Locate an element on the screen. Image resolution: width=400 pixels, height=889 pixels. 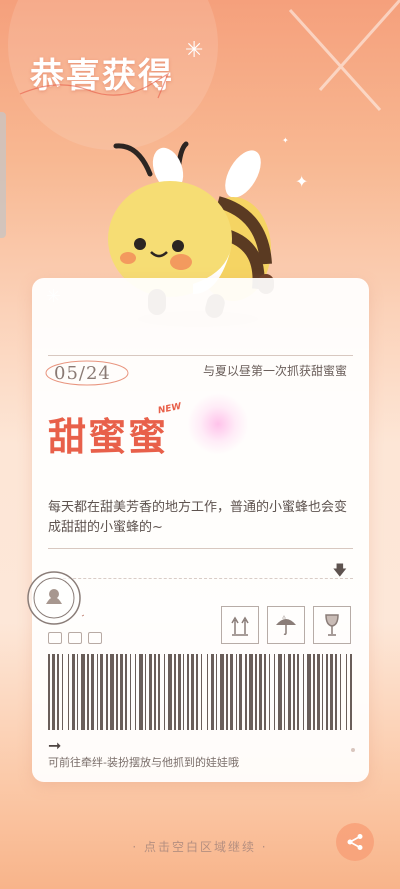
acquired-date: 05/24 is located at coordinates (82, 373).